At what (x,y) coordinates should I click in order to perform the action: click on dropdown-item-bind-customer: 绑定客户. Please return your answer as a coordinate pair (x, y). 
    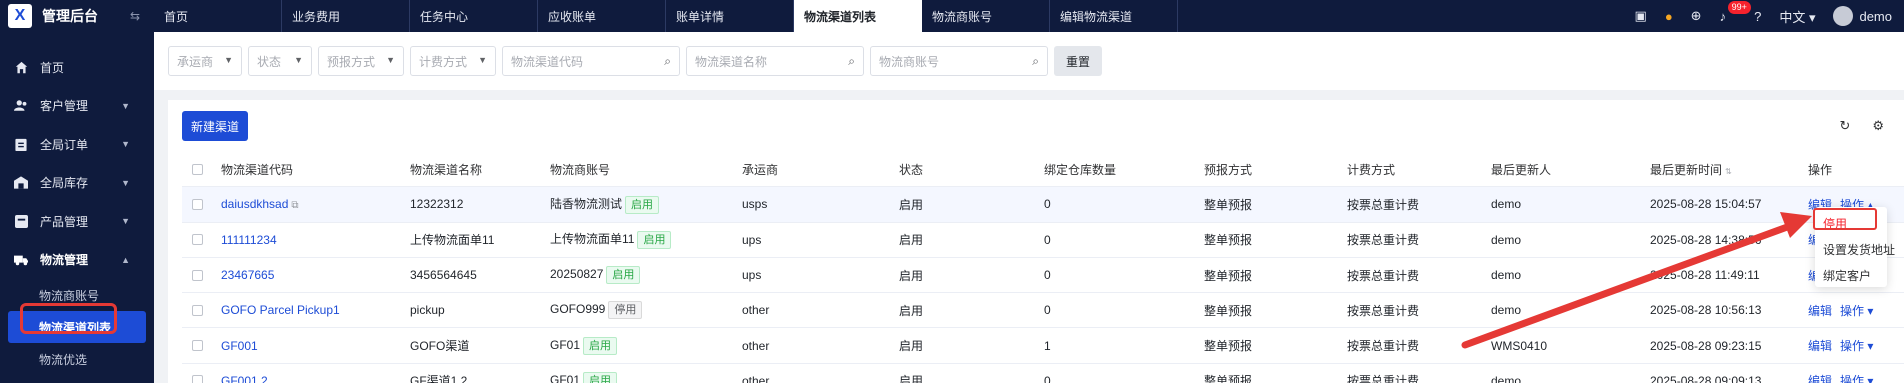
    Looking at the image, I should click on (1851, 275).